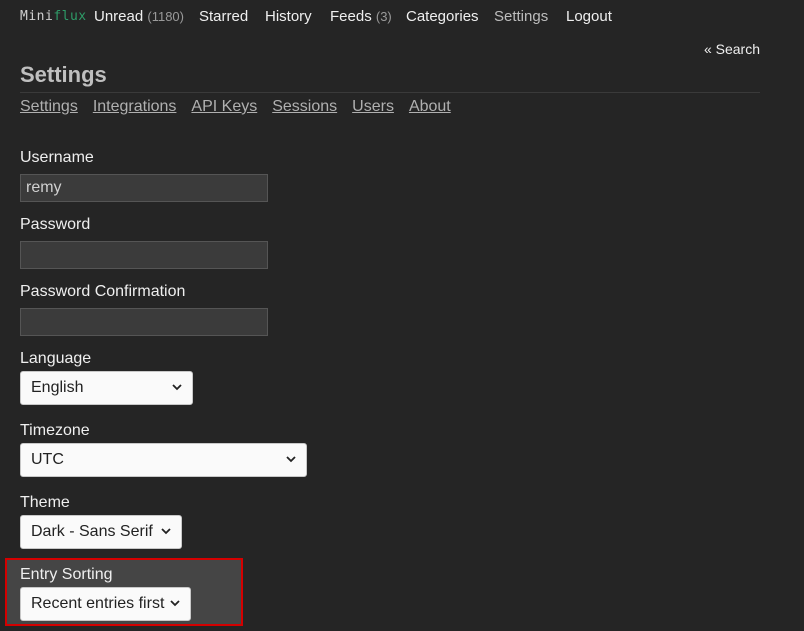 Image resolution: width=804 pixels, height=631 pixels. I want to click on nav-logout: Logout, so click(589, 16).